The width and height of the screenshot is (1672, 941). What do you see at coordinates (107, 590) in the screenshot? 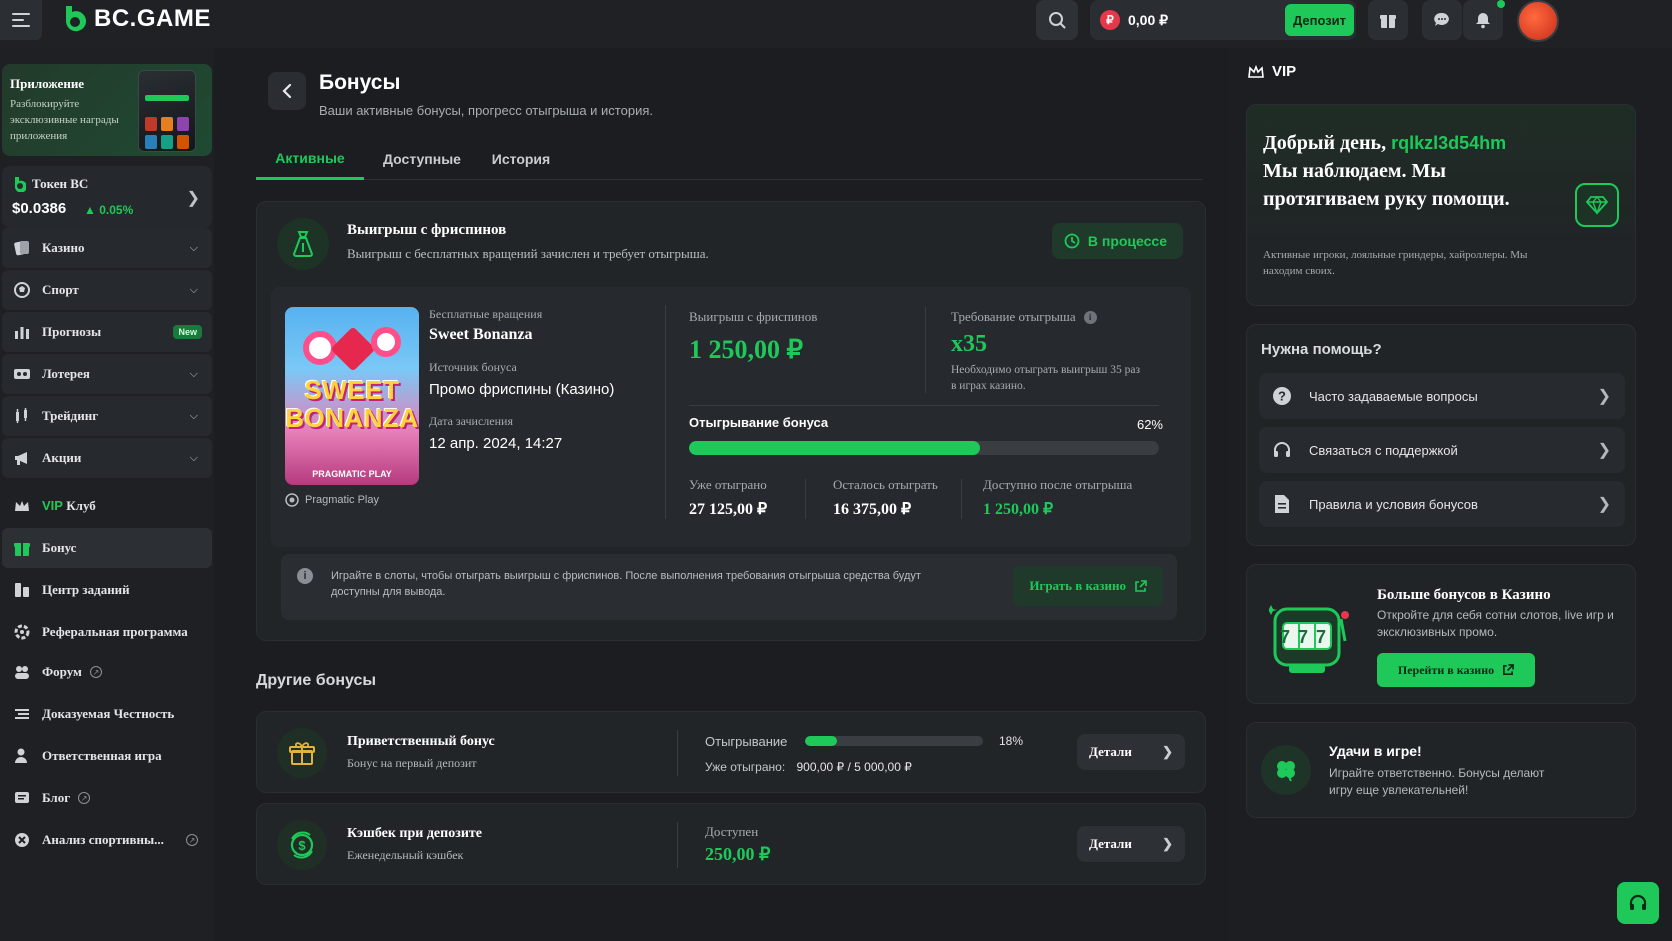
I see `sidebar-item-tasks: Центр заданий` at bounding box center [107, 590].